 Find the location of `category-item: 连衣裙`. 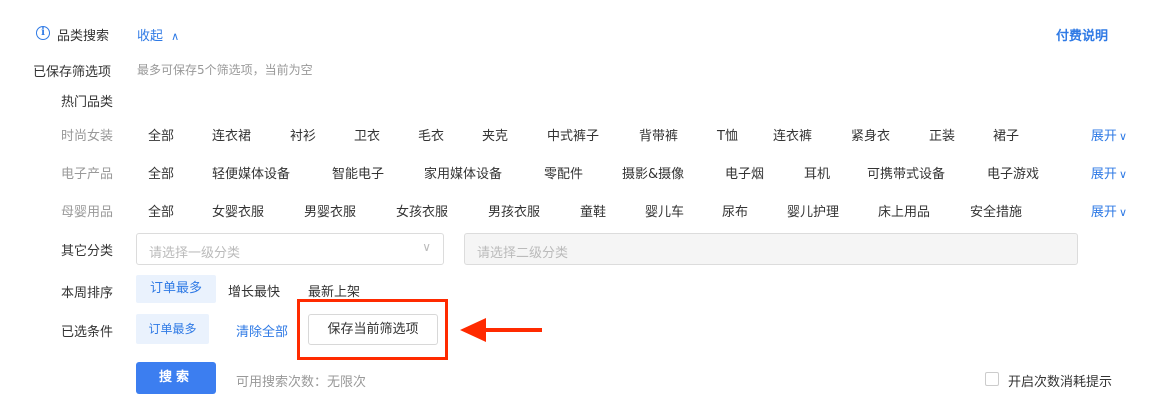

category-item: 连衣裙 is located at coordinates (231, 134).